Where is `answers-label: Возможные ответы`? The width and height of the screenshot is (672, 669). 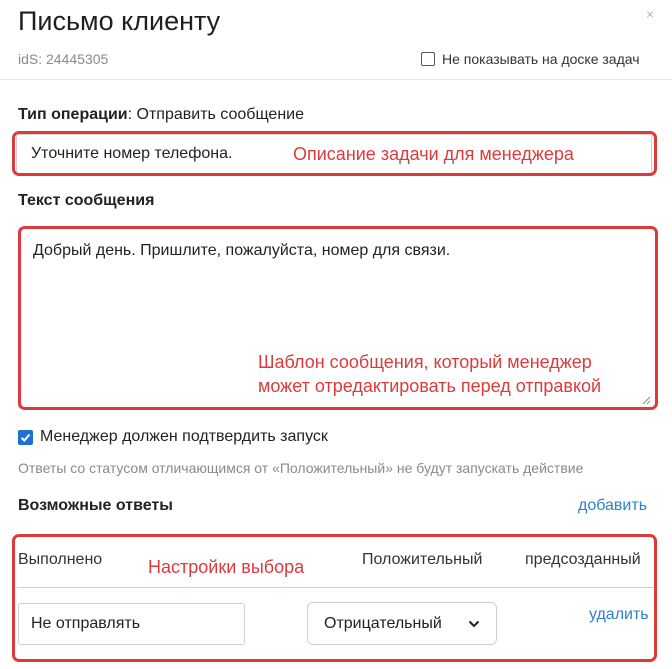
answers-label: Возможные ответы is located at coordinates (95, 505).